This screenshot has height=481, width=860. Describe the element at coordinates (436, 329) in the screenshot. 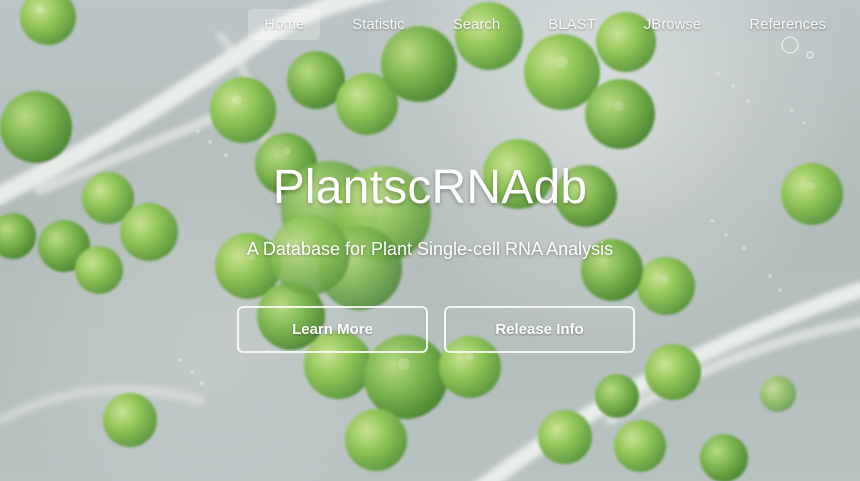

I see `hero-actions: Learn More Release Info` at that location.